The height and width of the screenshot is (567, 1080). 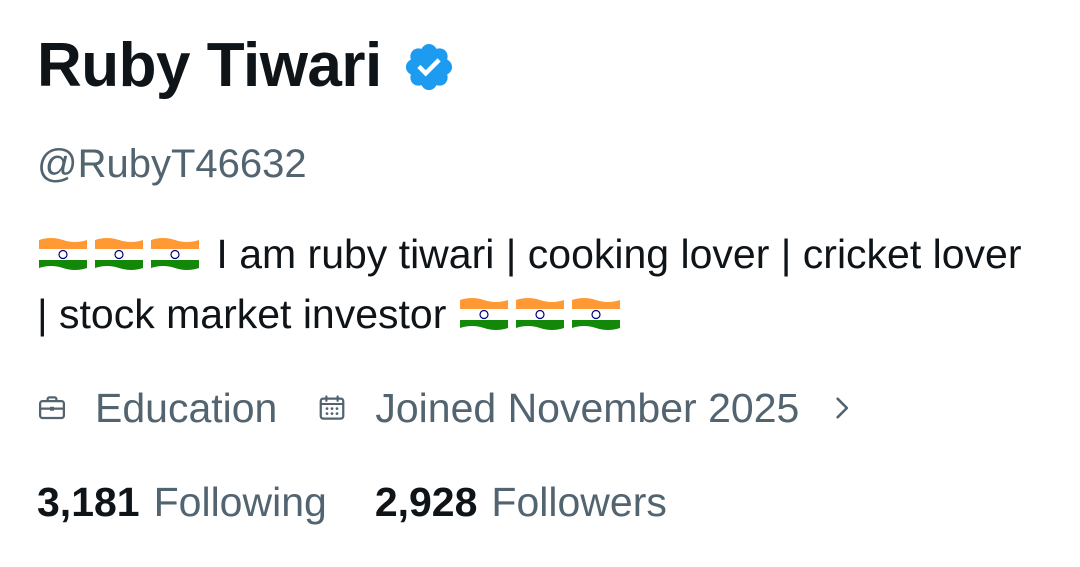 What do you see at coordinates (172, 164) in the screenshot?
I see `user-handle: @RubyT46632` at bounding box center [172, 164].